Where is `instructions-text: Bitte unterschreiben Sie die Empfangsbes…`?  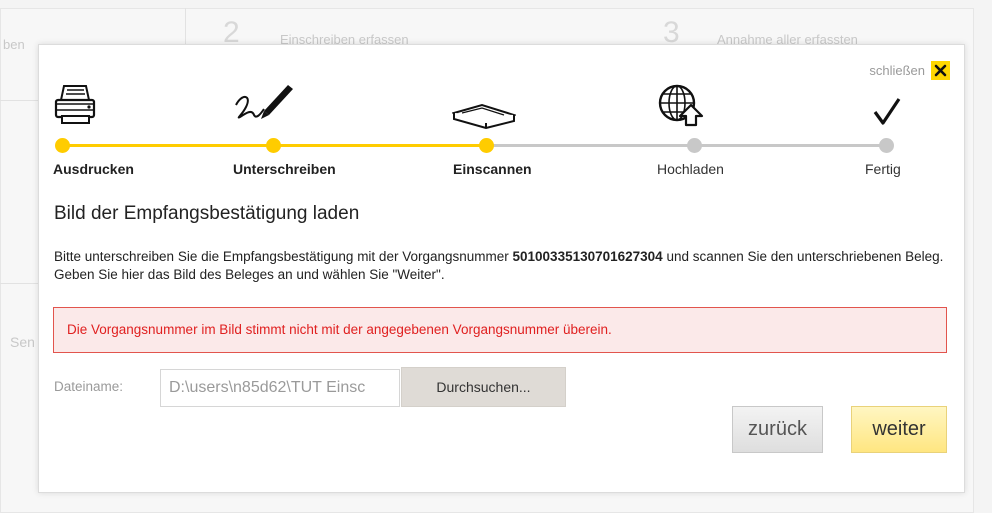 instructions-text: Bitte unterschreiben Sie die Empfangsbes… is located at coordinates (501, 266).